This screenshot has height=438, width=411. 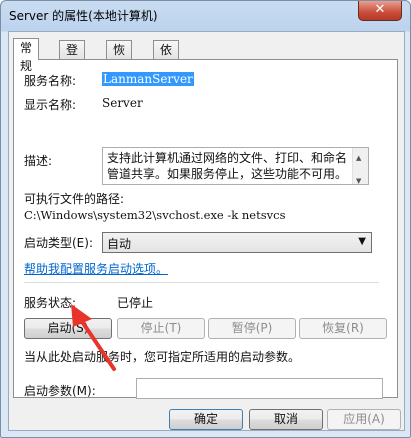 I want to click on startup-type-value: 自动, so click(x=119, y=244).